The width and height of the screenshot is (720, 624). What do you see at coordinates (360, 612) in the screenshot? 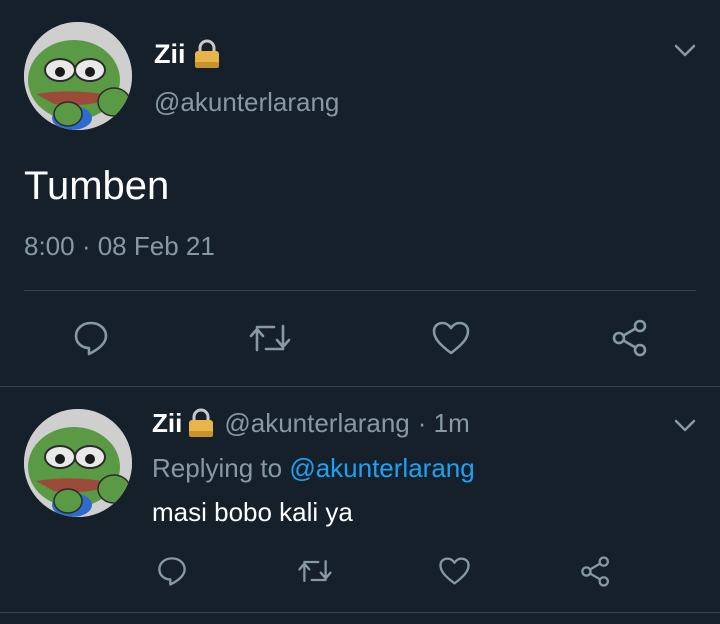
I see `bottom-divider` at bounding box center [360, 612].